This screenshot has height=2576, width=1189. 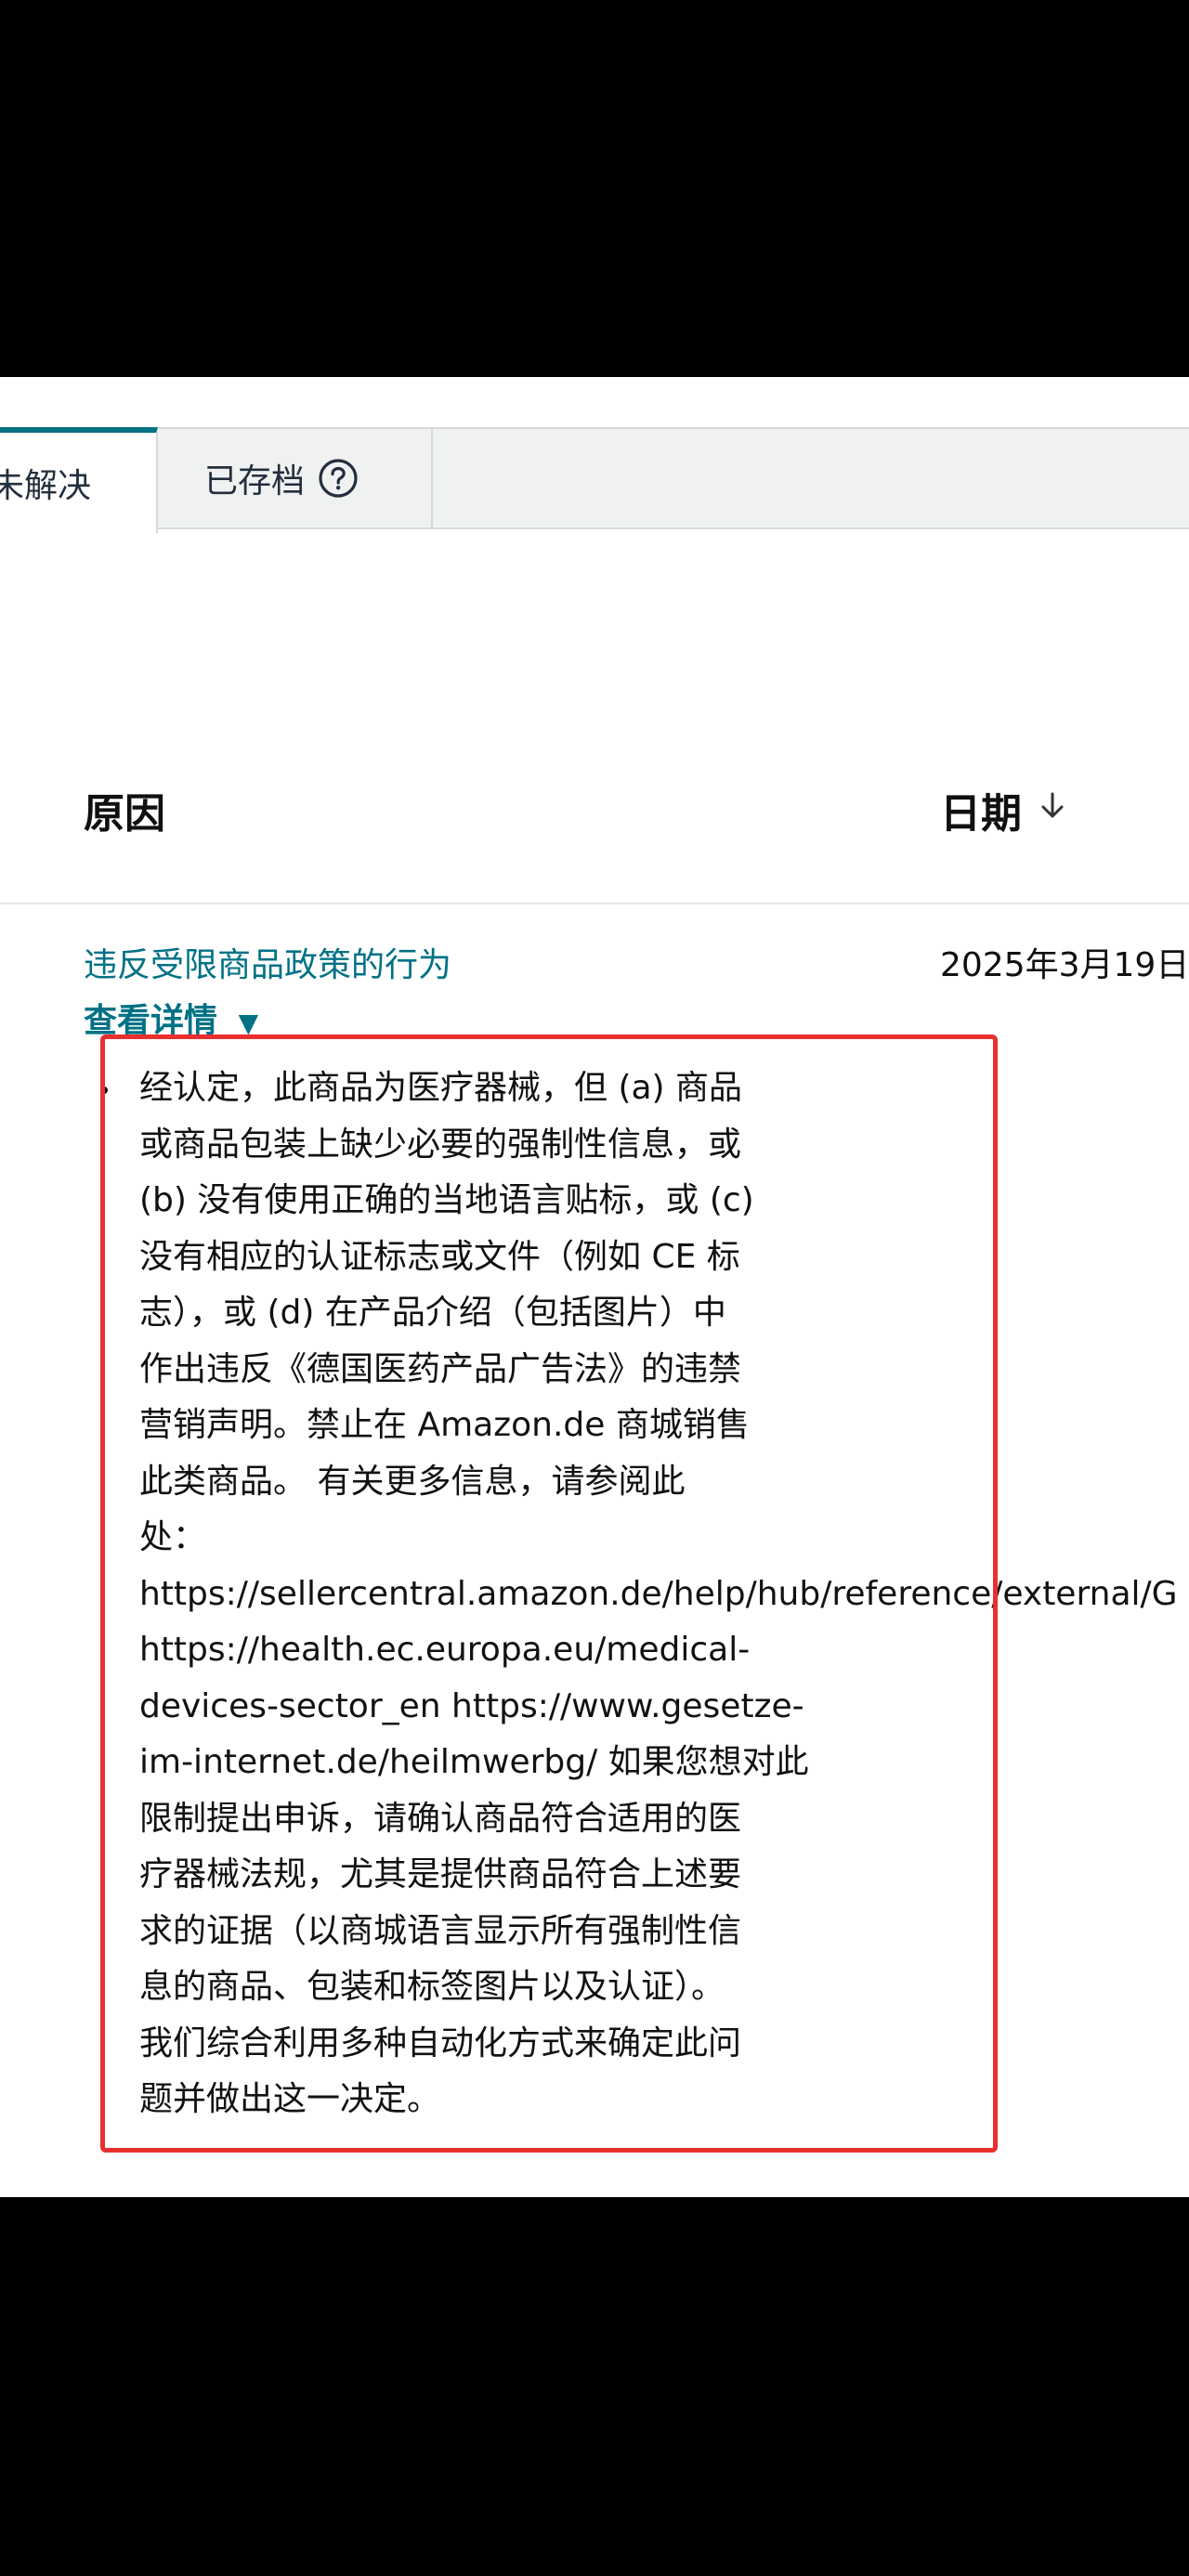 I want to click on detail-line: 我们综合利用多种自动化方式来确定此问, so click(x=441, y=2043).